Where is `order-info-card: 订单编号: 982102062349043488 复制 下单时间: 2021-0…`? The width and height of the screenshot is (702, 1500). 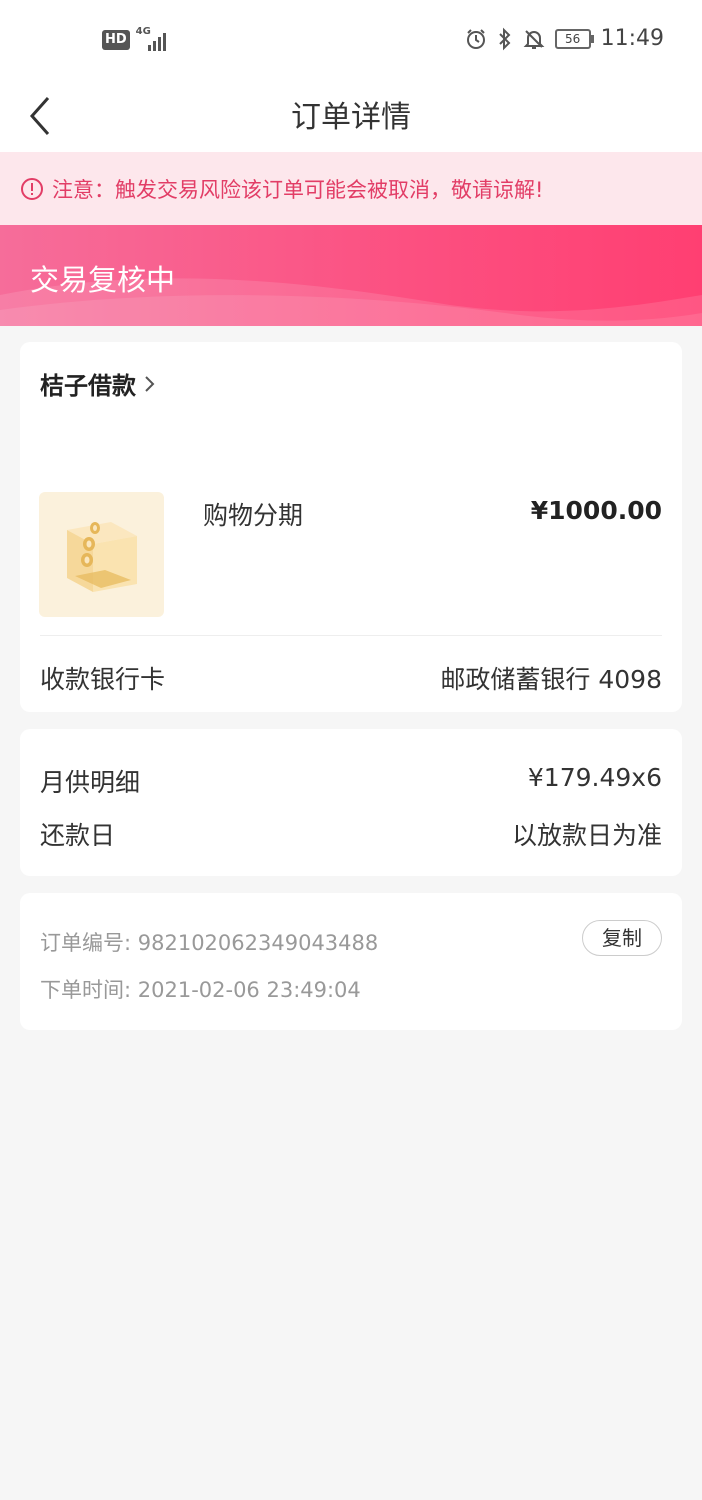 order-info-card: 订单编号: 982102062349043488 复制 下单时间: 2021-0… is located at coordinates (351, 961).